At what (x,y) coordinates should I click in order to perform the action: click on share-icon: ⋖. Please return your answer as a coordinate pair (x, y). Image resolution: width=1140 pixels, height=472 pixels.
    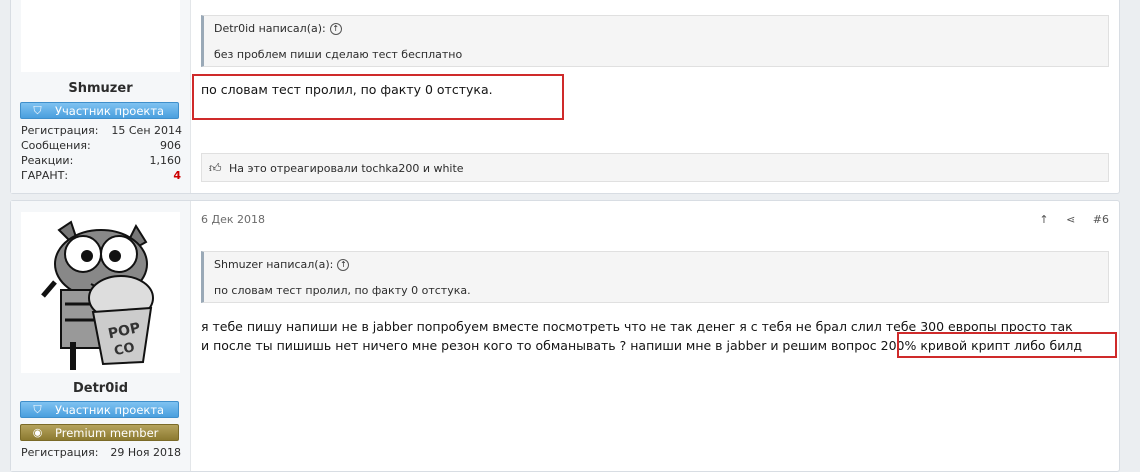
    Looking at the image, I should click on (1070, 219).